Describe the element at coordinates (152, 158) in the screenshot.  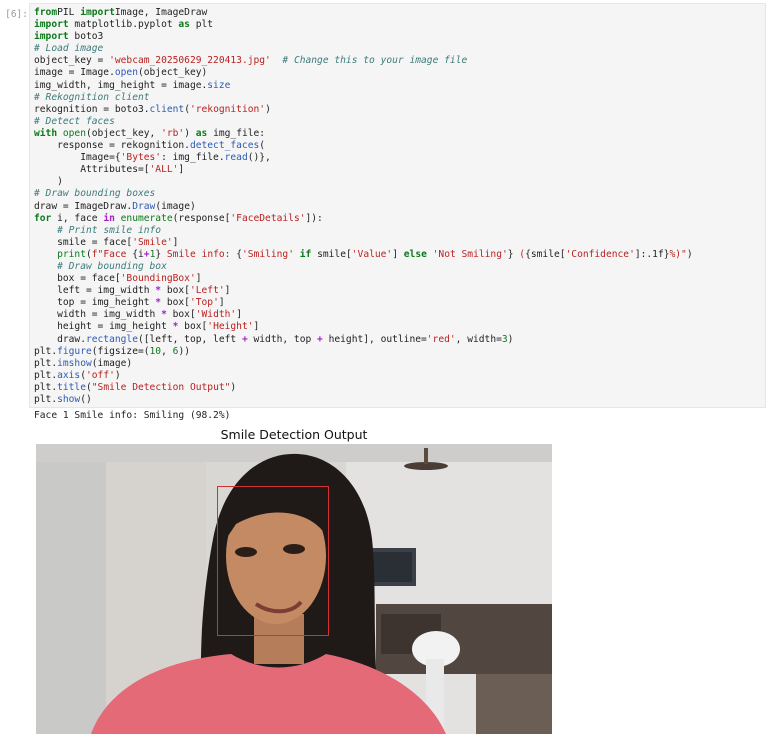
I see `code-line: Image={'Bytes': img_file.read()},` at that location.